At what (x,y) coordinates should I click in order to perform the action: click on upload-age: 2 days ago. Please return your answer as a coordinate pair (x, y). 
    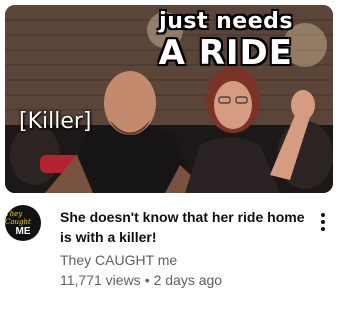
    Looking at the image, I should click on (188, 280).